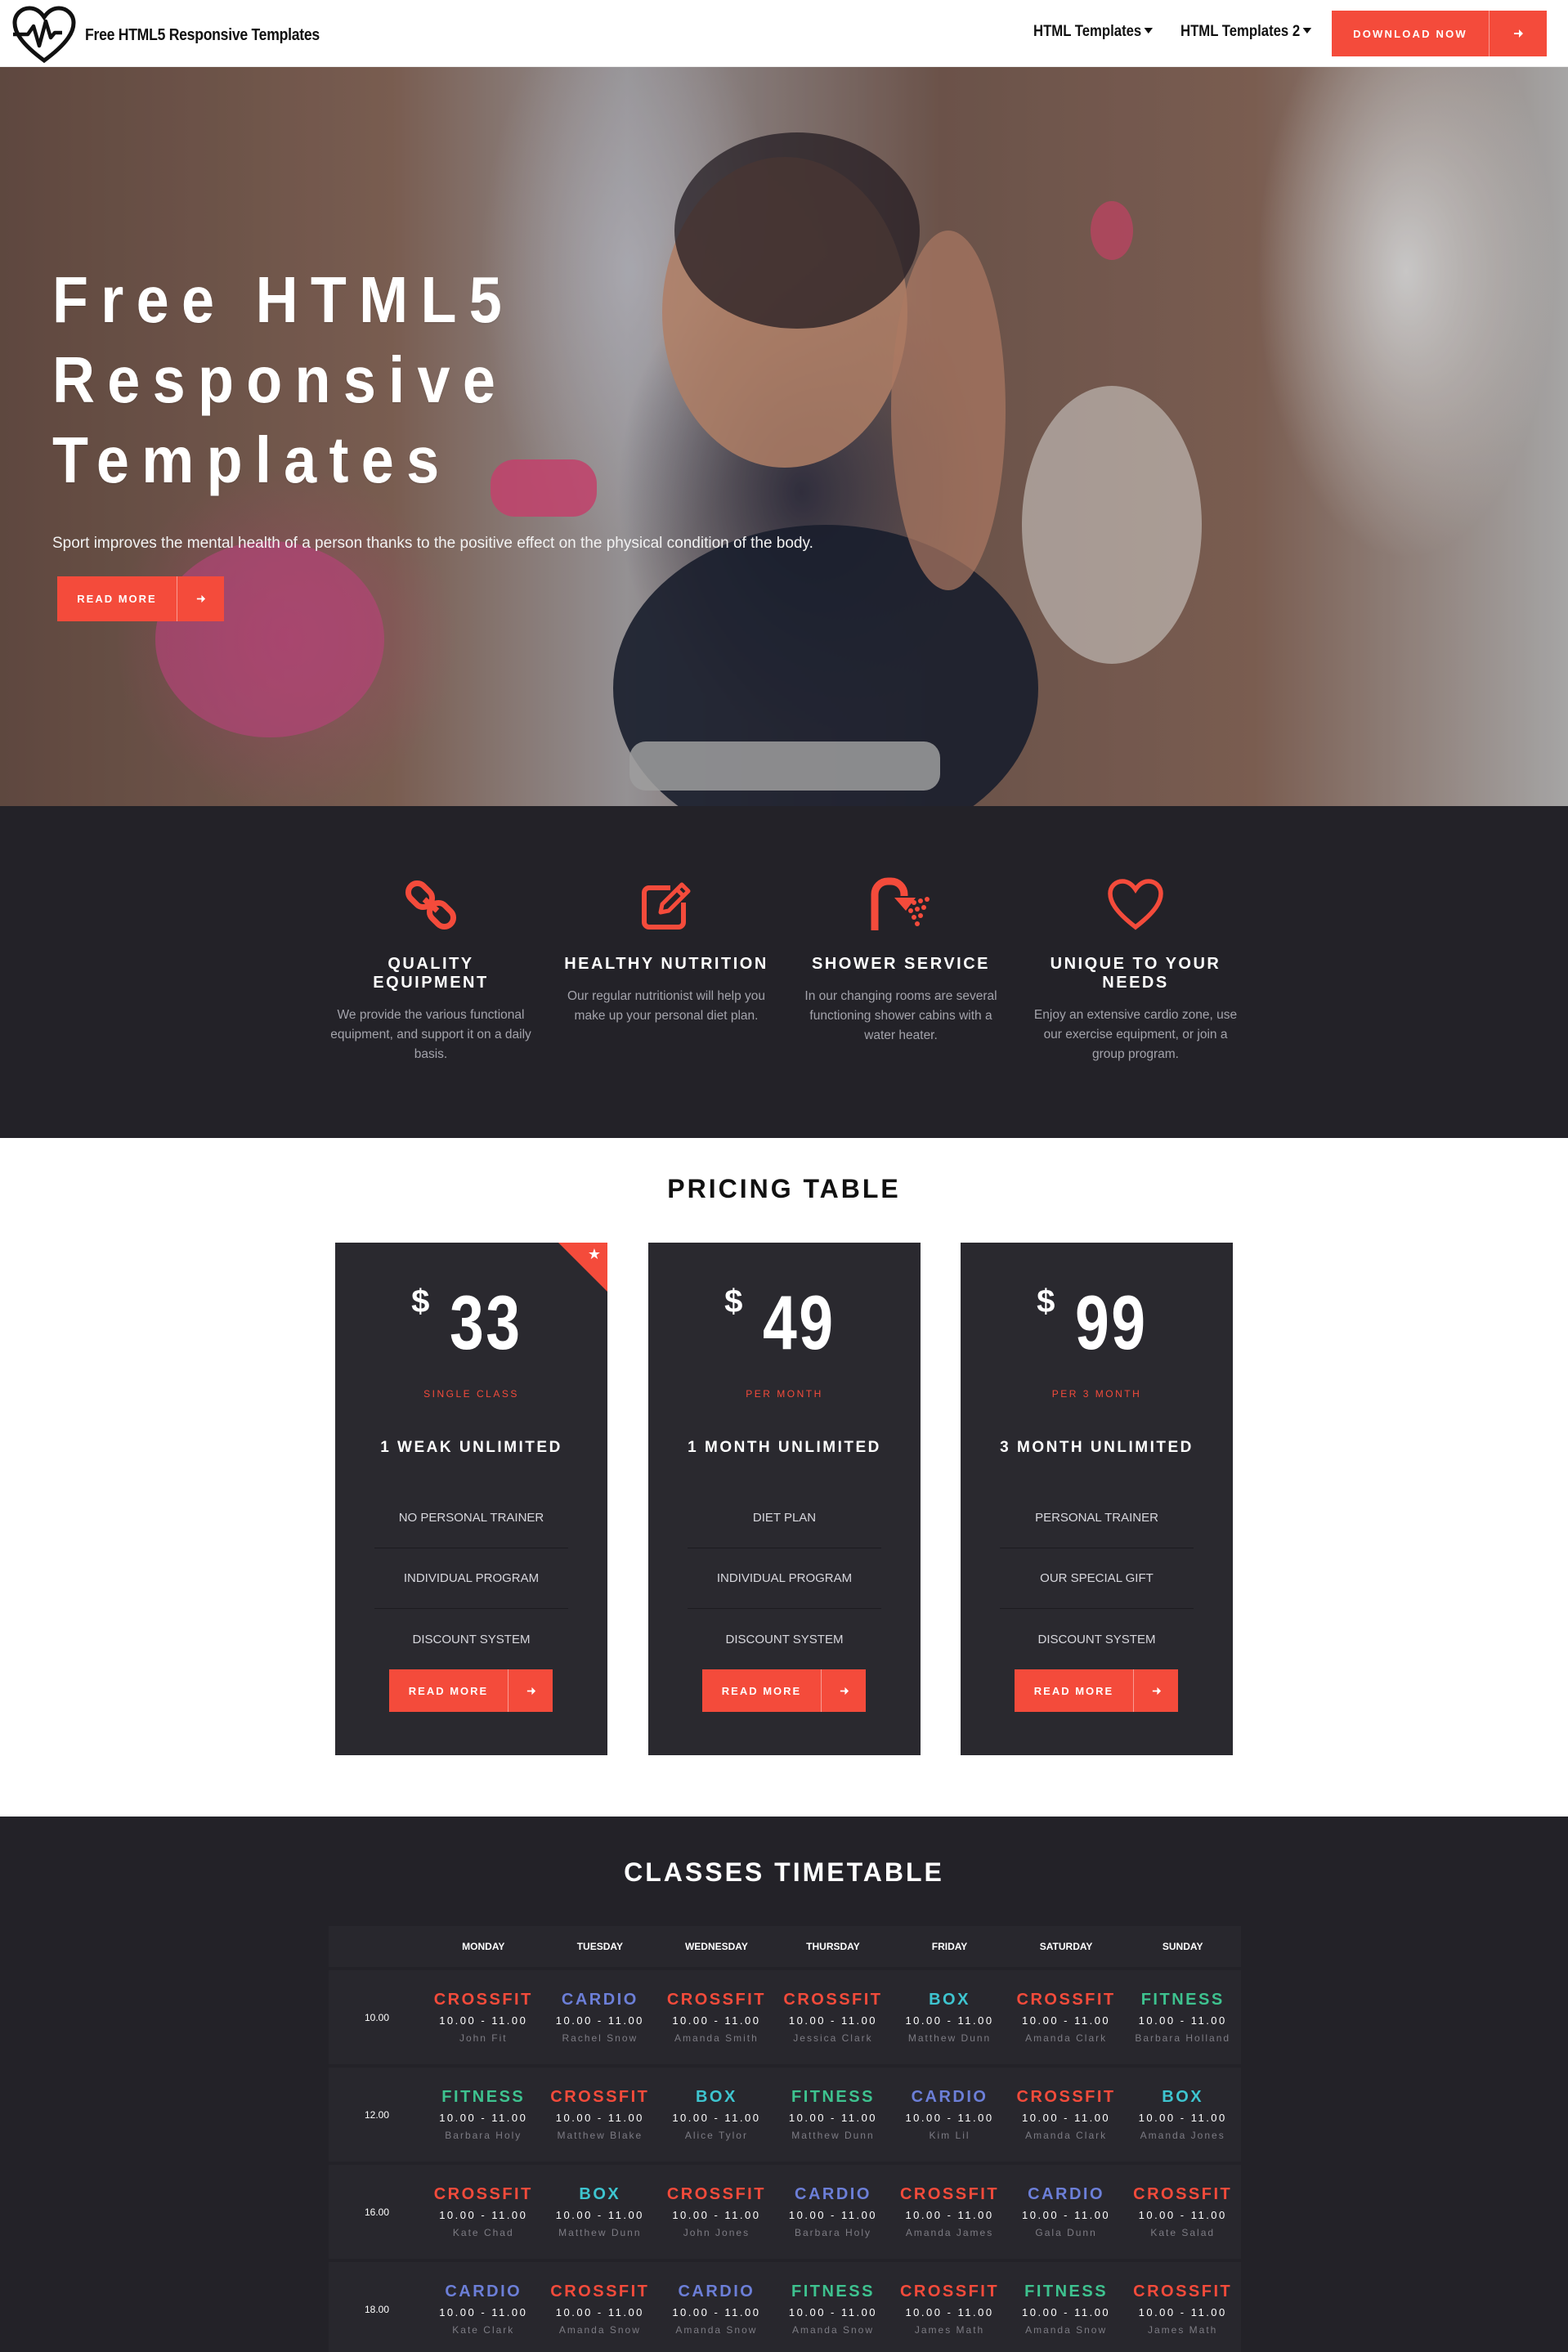 This screenshot has width=1568, height=2352. Describe the element at coordinates (950, 2135) in the screenshot. I see `trainer-name: Kim Lil` at that location.